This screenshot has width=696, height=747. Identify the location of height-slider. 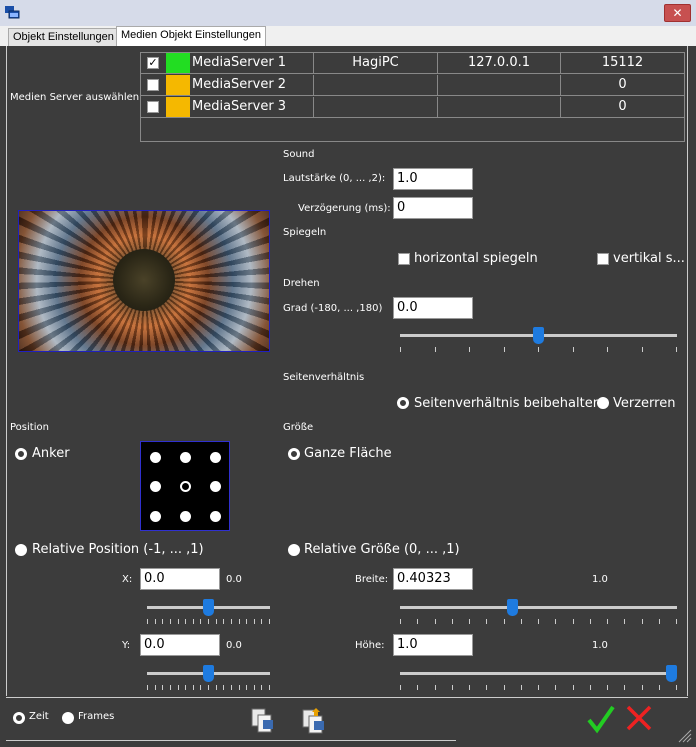
(538, 679).